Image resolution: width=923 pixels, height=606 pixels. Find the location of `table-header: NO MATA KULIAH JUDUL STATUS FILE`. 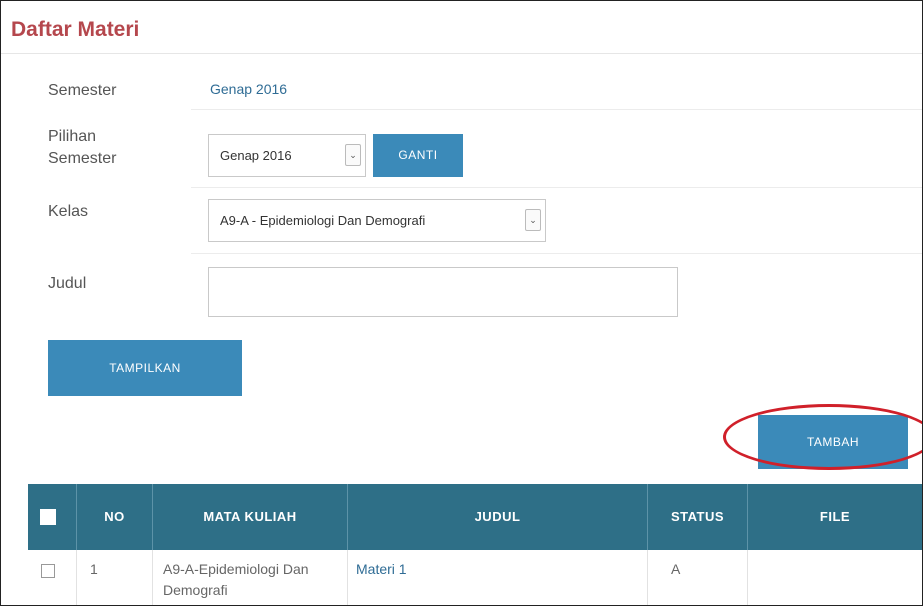

table-header: NO MATA KULIAH JUDUL STATUS FILE is located at coordinates (475, 517).